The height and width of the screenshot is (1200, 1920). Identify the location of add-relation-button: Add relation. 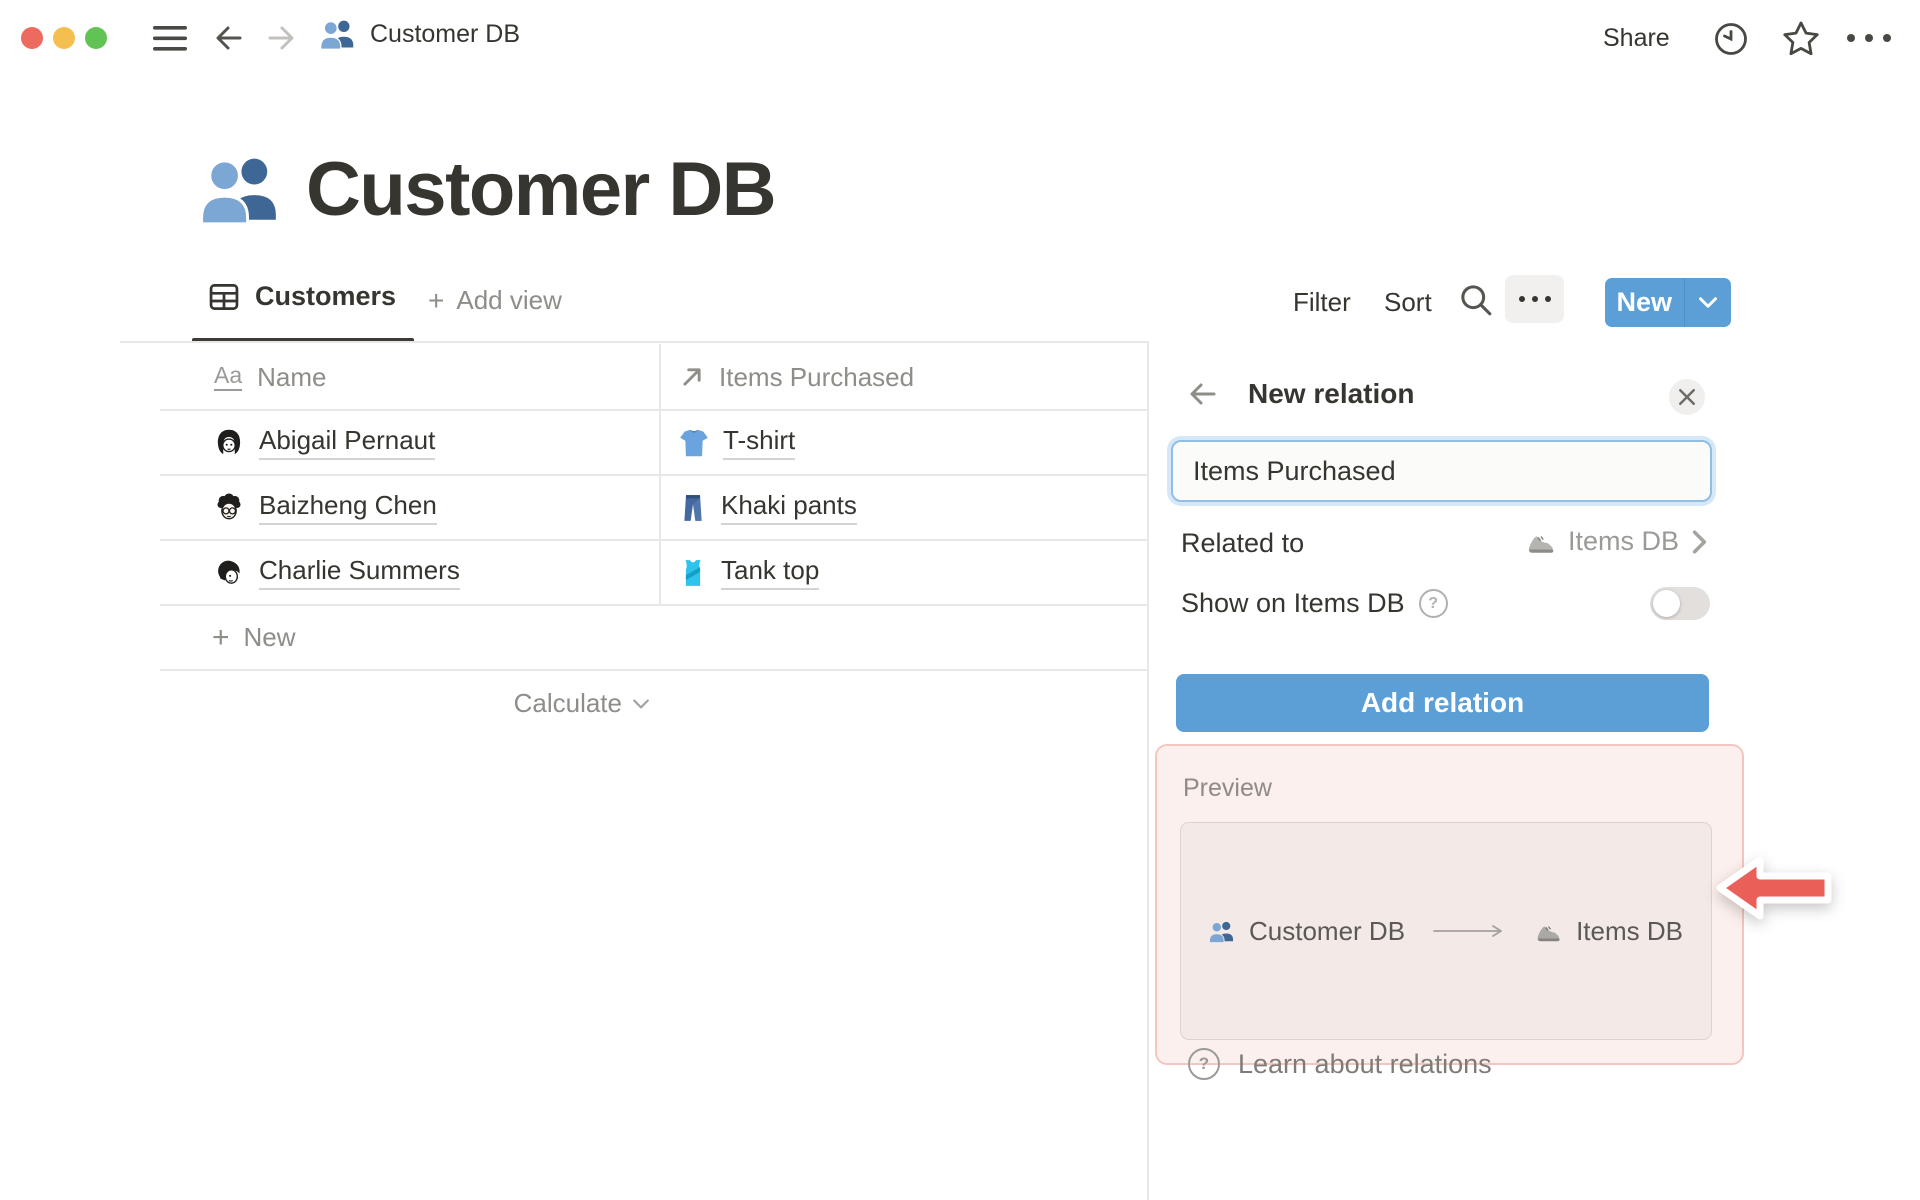
(1442, 703).